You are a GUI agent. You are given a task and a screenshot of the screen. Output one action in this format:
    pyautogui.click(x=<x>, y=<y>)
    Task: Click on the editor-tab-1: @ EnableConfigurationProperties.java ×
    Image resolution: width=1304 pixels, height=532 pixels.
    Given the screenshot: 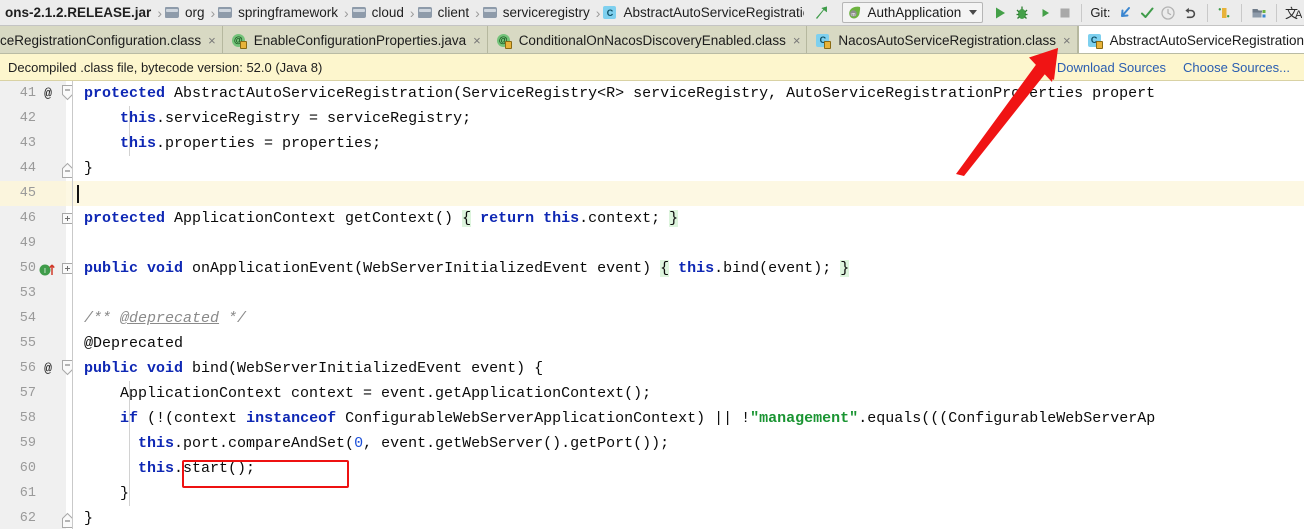 What is the action you would take?
    pyautogui.click(x=355, y=39)
    